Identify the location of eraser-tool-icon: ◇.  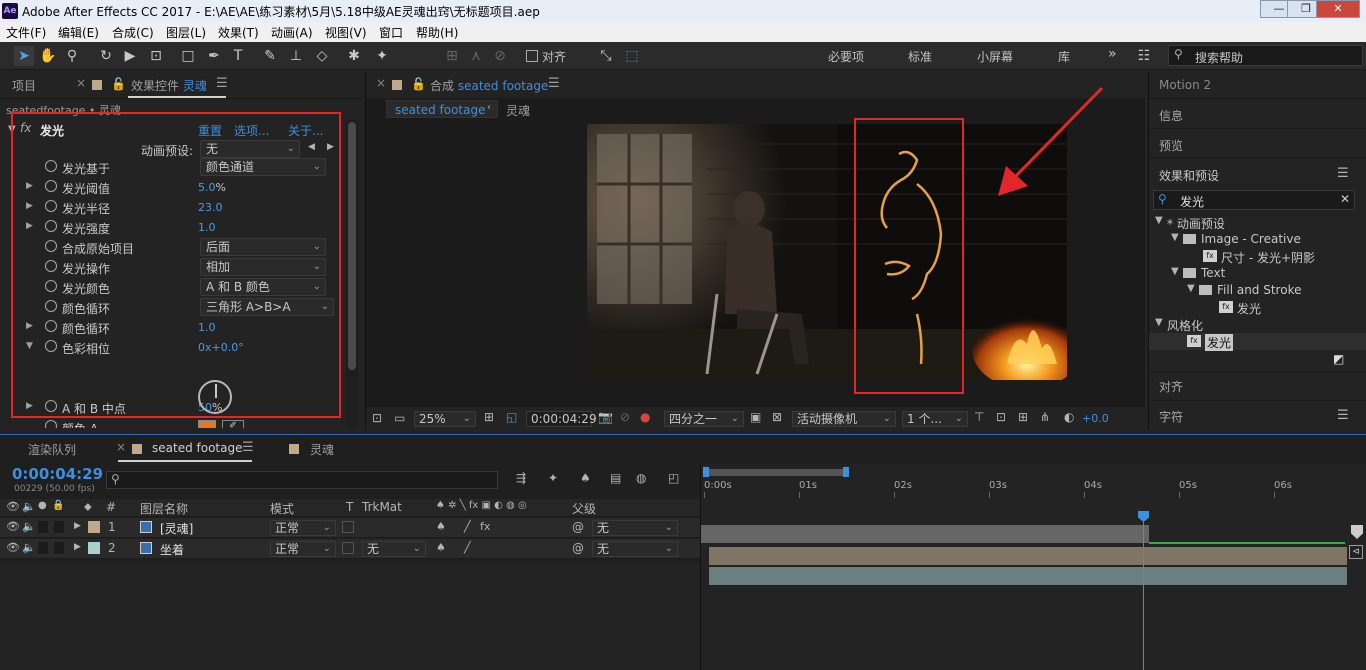
(322, 56).